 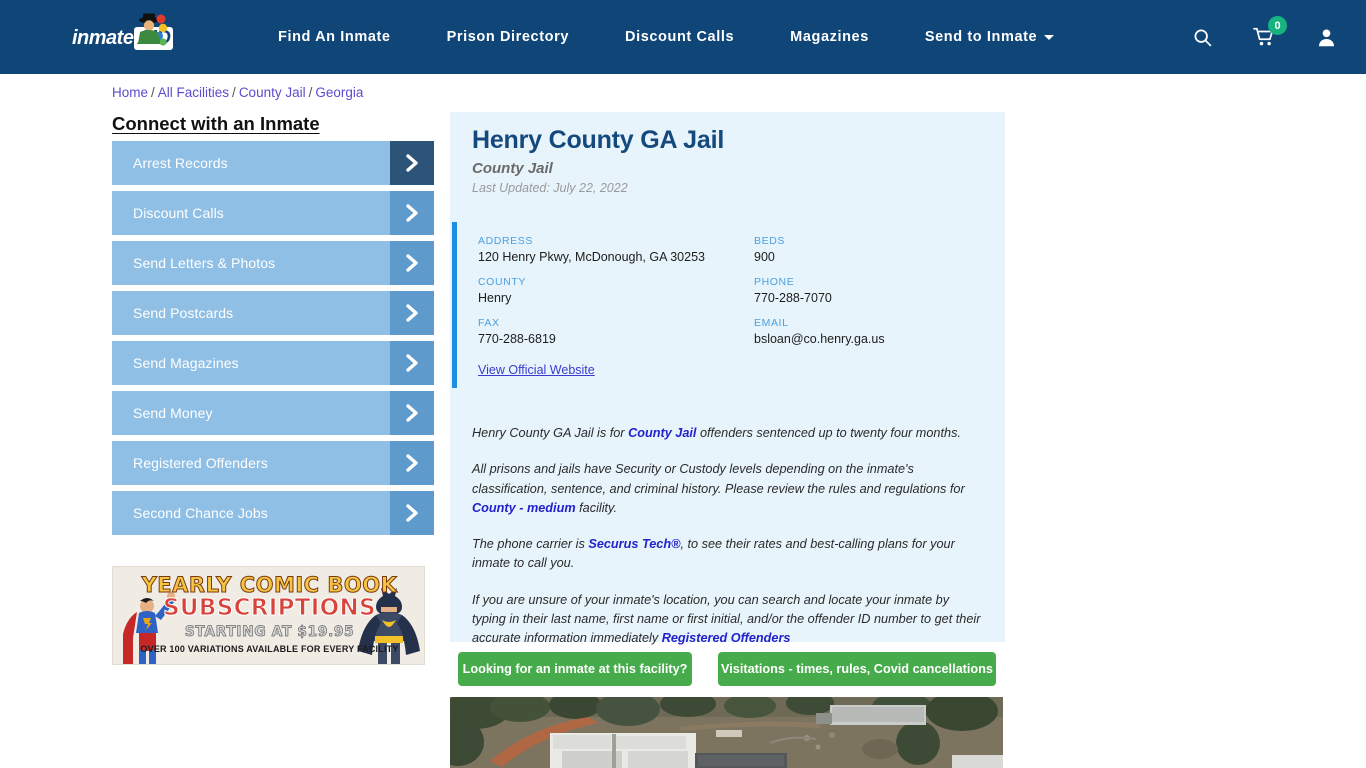 What do you see at coordinates (173, 413) in the screenshot?
I see `sidebar-item-label: Send Money` at bounding box center [173, 413].